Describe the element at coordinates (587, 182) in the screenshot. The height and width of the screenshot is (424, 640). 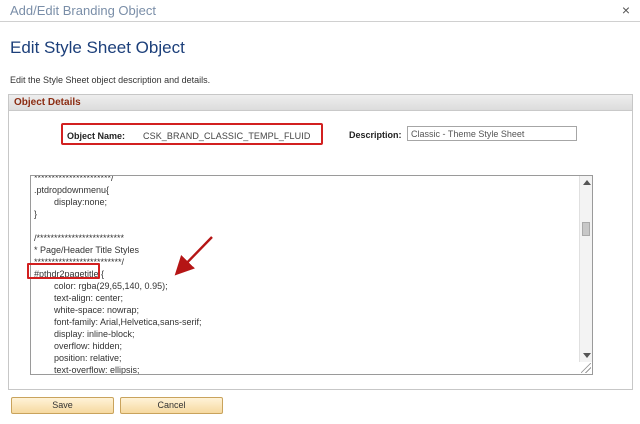
I see `scroll-up-icon` at that location.